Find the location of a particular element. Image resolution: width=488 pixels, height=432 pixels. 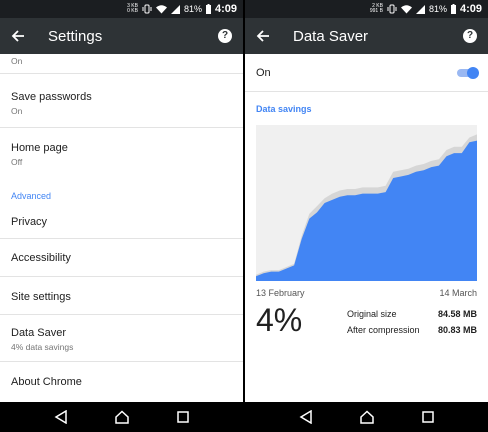

app-bar: Settings ? is located at coordinates (121, 36).